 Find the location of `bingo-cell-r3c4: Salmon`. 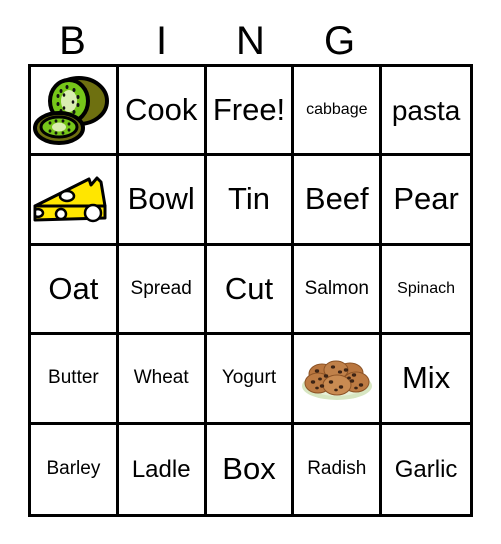

bingo-cell-r3c4: Salmon is located at coordinates (338, 290).